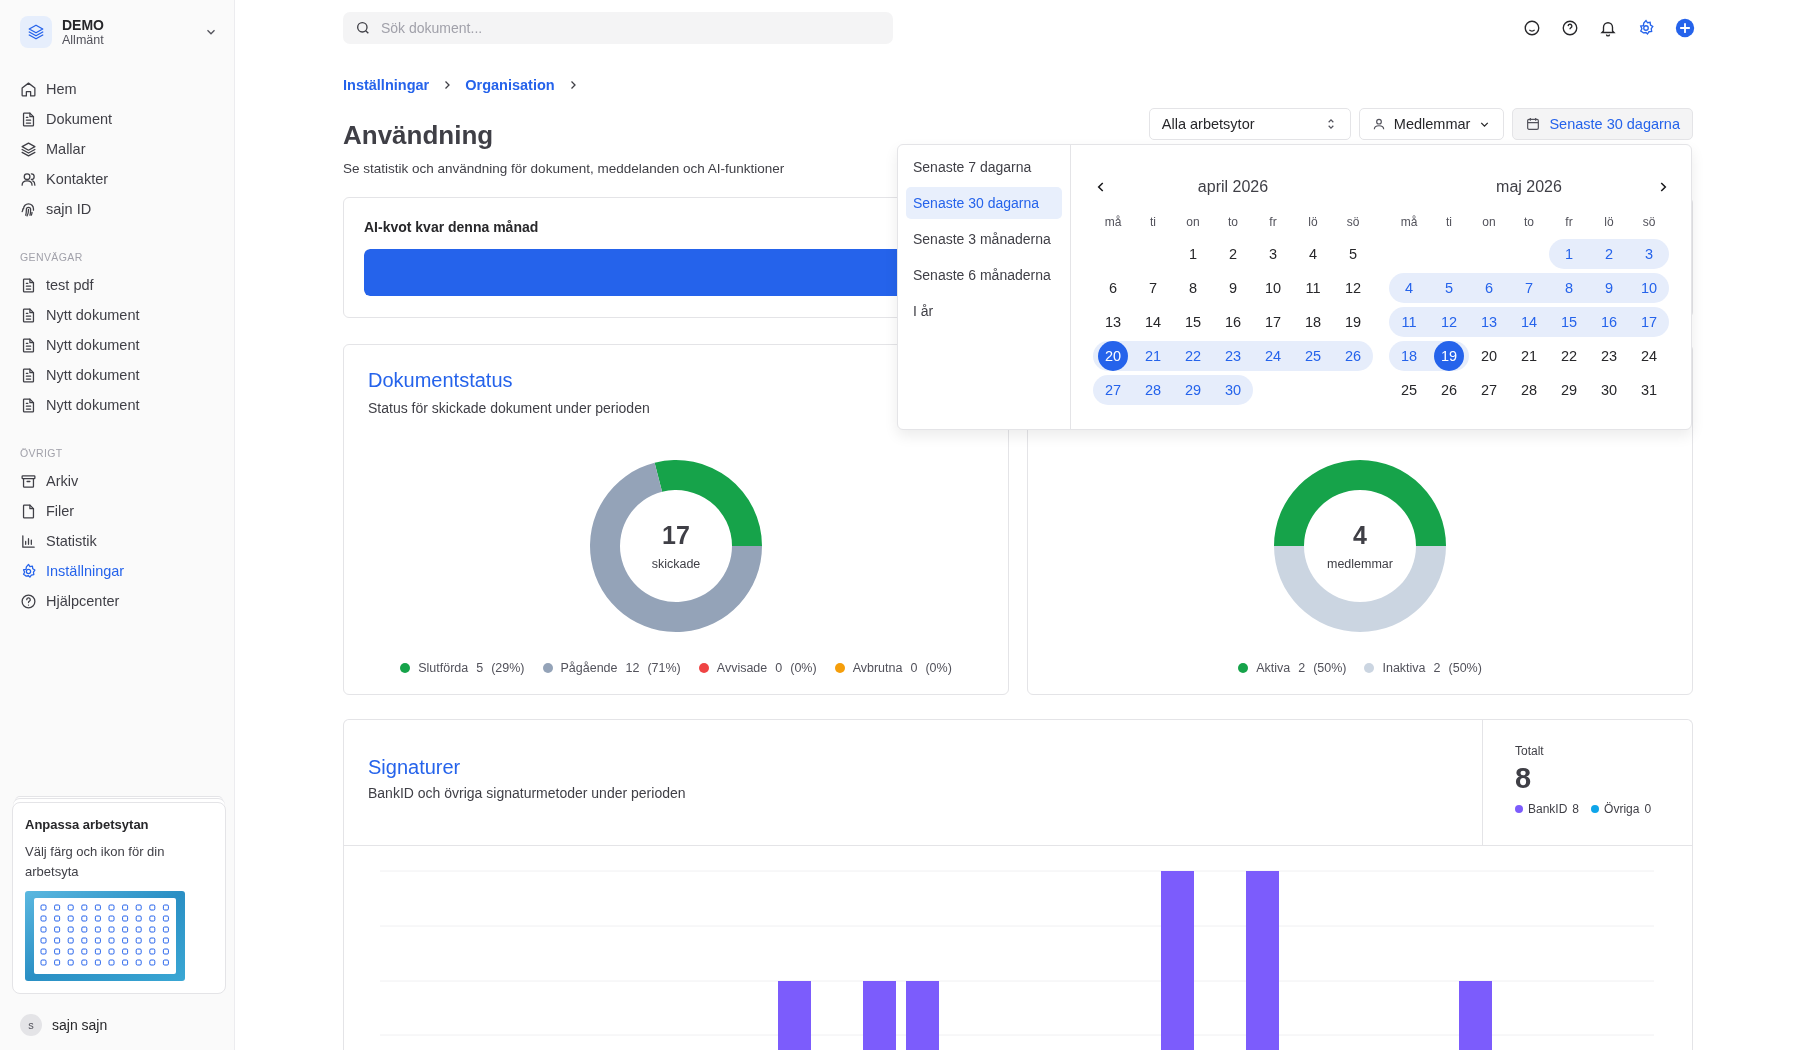 The width and height of the screenshot is (1800, 1050). What do you see at coordinates (938, 668) in the screenshot?
I see `legend-percent: (0%)` at bounding box center [938, 668].